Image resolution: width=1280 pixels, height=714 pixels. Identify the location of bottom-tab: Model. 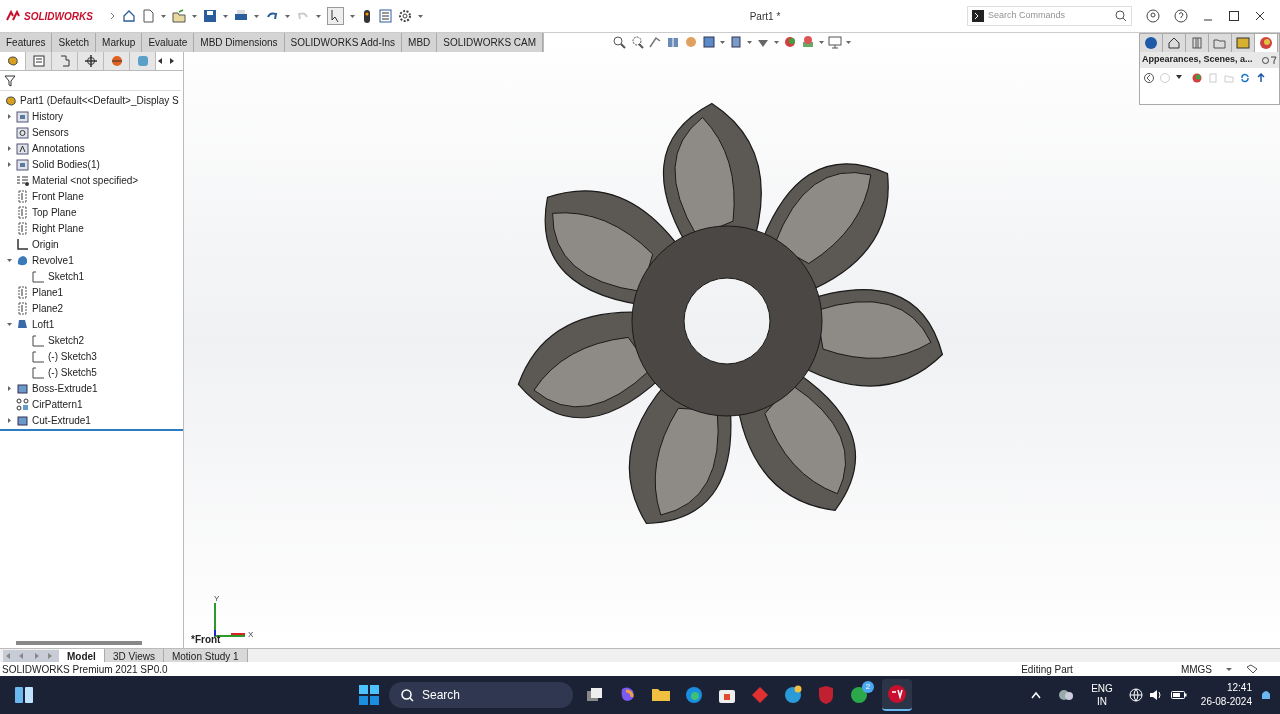
(82, 655).